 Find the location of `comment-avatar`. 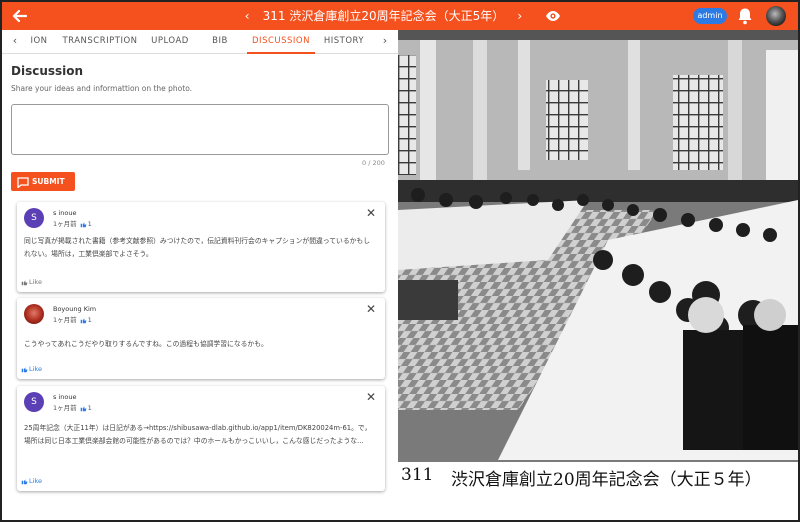

comment-avatar is located at coordinates (34, 314).